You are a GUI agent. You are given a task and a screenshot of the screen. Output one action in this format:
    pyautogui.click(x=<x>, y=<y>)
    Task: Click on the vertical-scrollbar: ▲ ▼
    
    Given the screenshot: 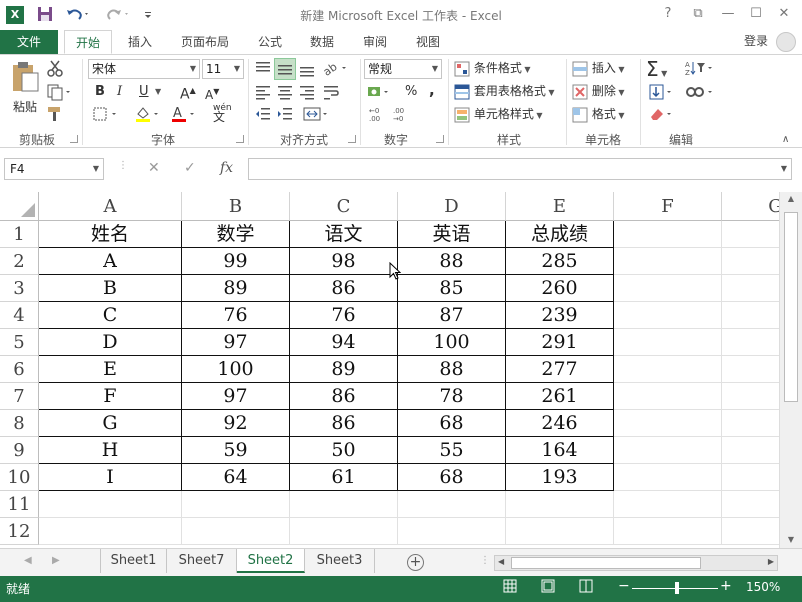 What is the action you would take?
    pyautogui.click(x=790, y=370)
    